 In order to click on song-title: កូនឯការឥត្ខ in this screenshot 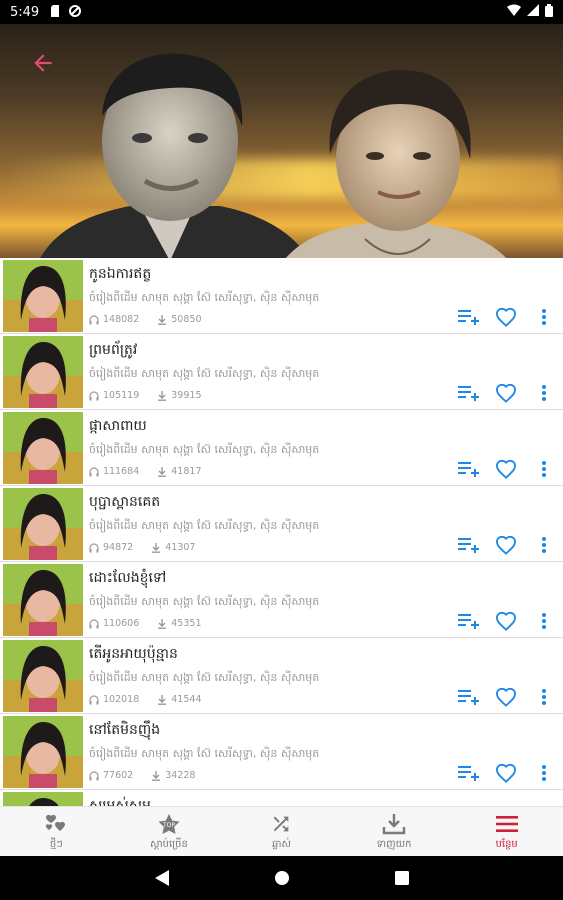, I will do `click(120, 274)`.